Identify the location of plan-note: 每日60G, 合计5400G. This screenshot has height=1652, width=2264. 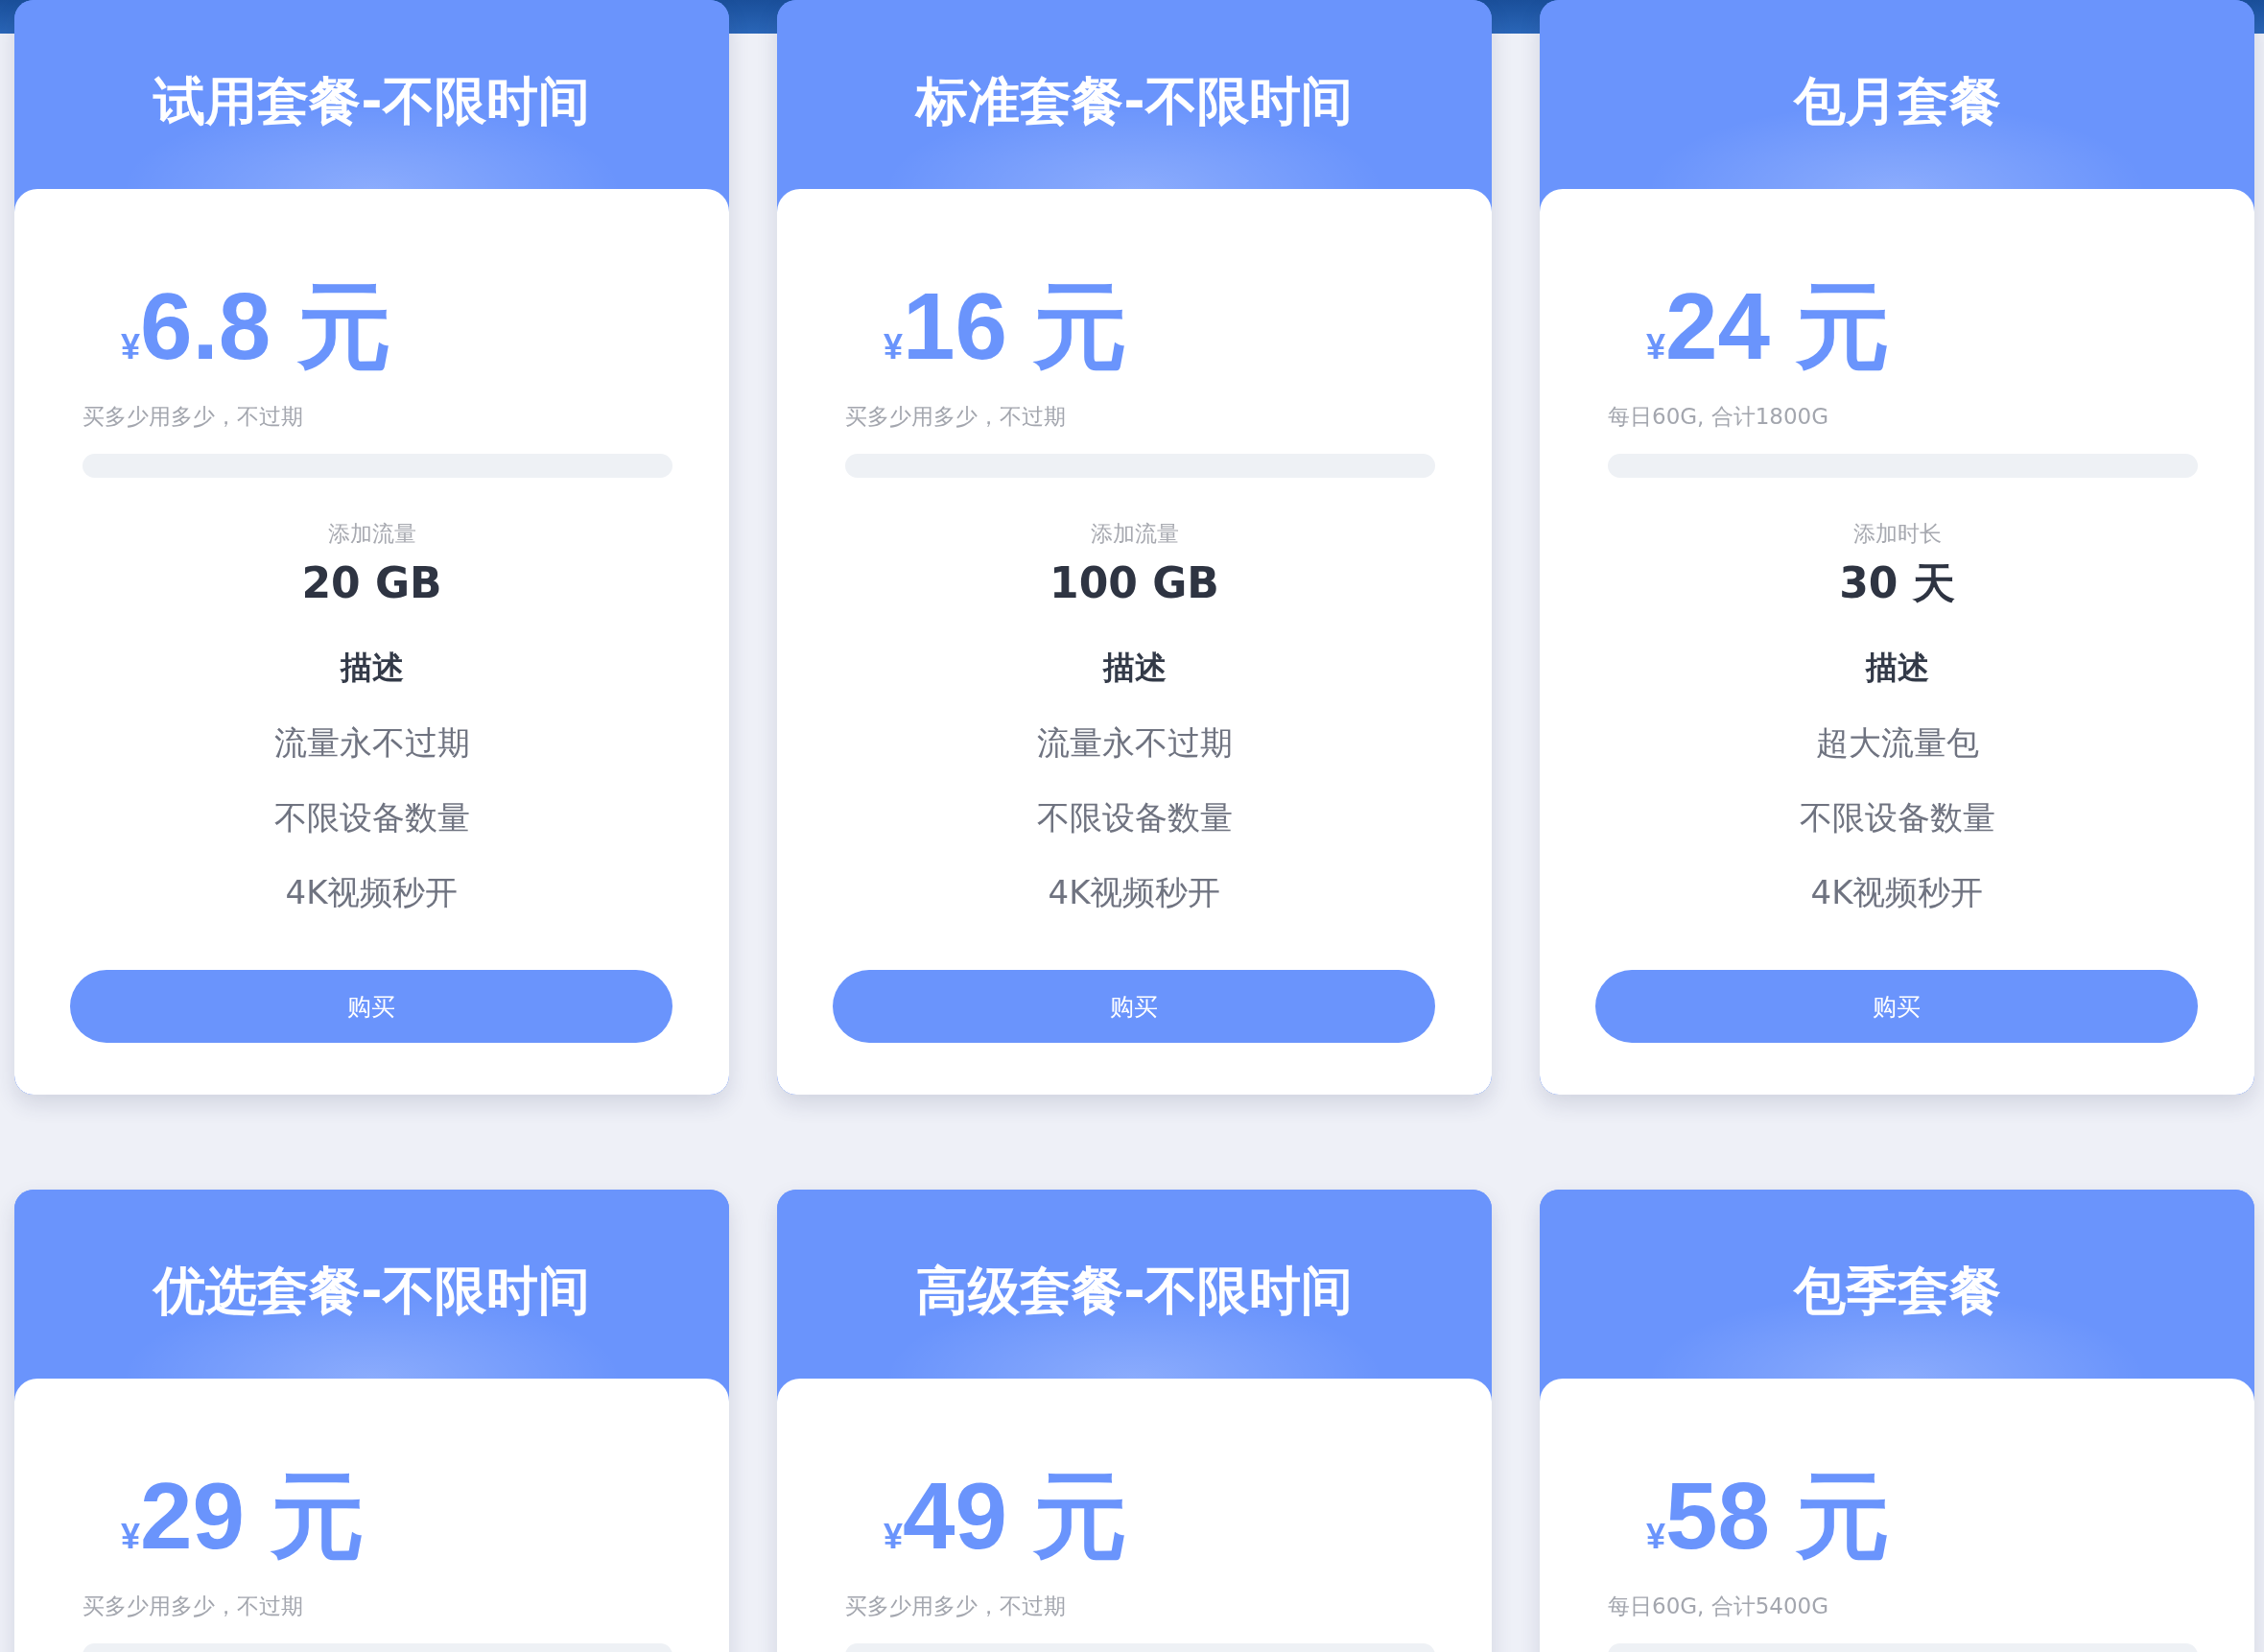
(1719, 1607).